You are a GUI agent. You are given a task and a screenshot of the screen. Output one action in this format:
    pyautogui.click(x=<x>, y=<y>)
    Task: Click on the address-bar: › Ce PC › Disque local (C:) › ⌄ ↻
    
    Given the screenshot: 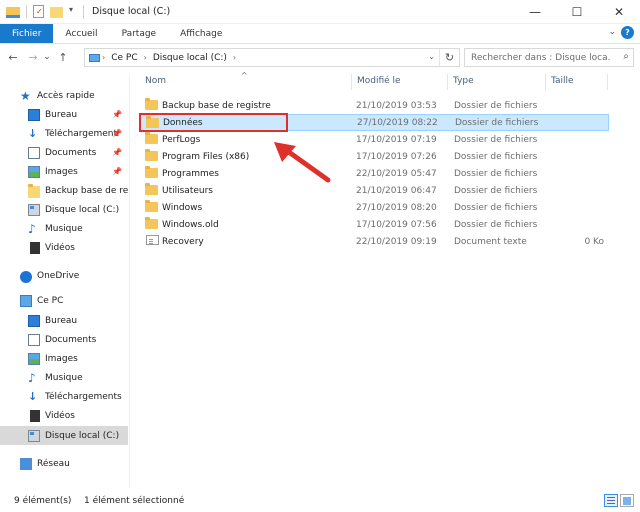 What is the action you would take?
    pyautogui.click(x=272, y=57)
    